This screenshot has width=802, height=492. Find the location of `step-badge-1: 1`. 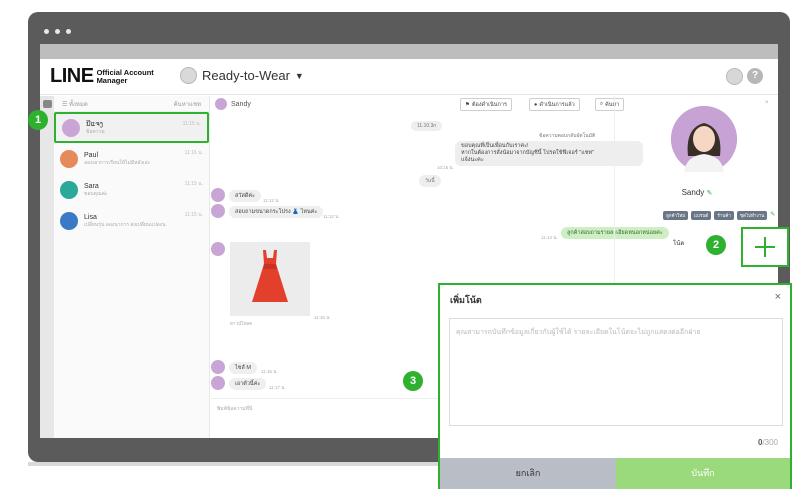

step-badge-1: 1 is located at coordinates (38, 120).